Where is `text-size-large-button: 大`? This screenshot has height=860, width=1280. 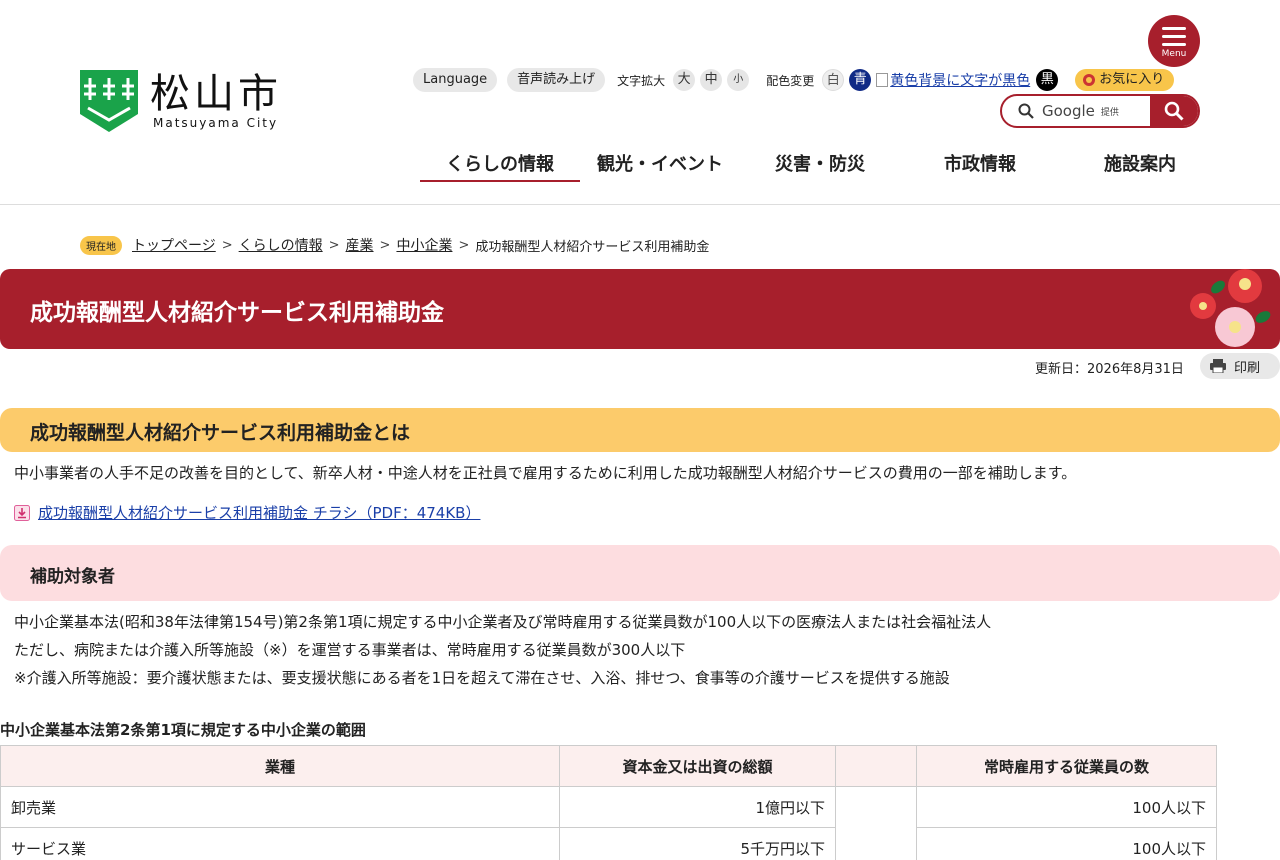 text-size-large-button: 大 is located at coordinates (684, 80).